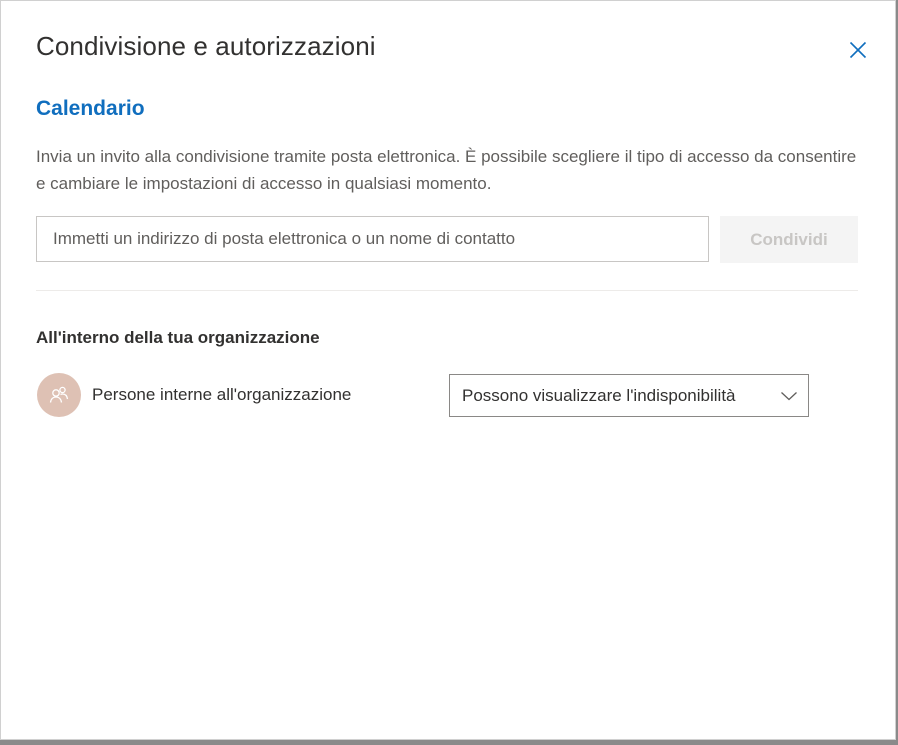 This screenshot has height=745, width=898. I want to click on permission-value: Possono visualizzare l'indisponibilità, so click(599, 395).